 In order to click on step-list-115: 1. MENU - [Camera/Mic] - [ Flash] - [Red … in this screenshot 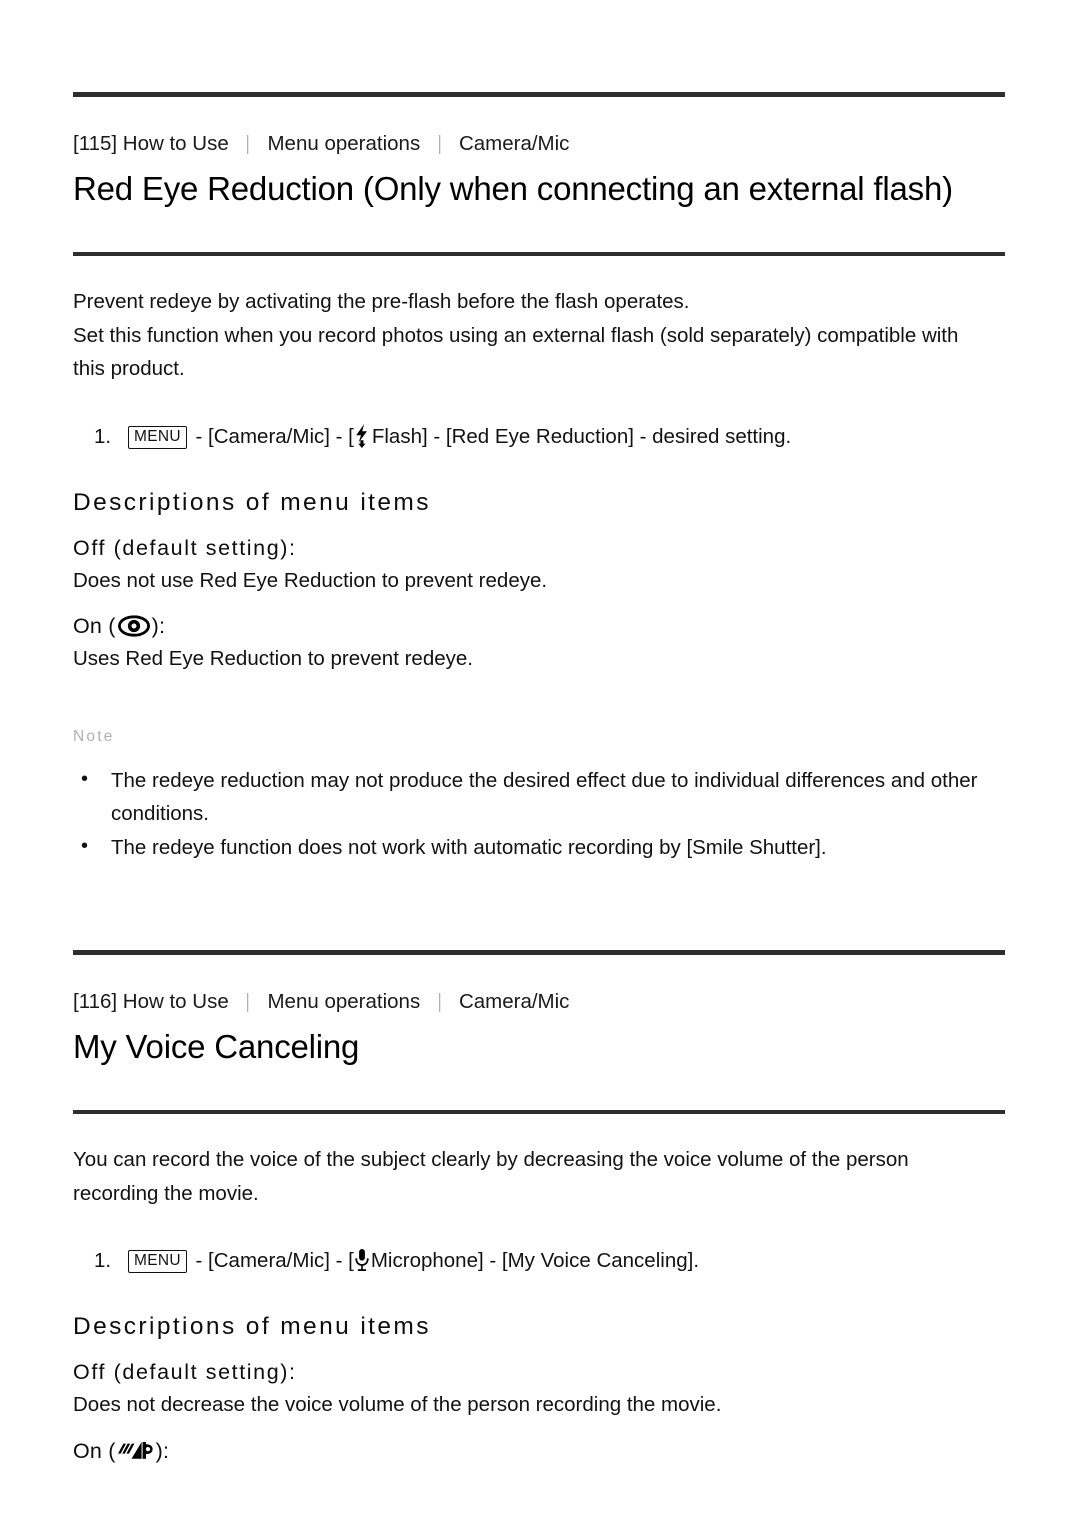, I will do `click(539, 437)`.